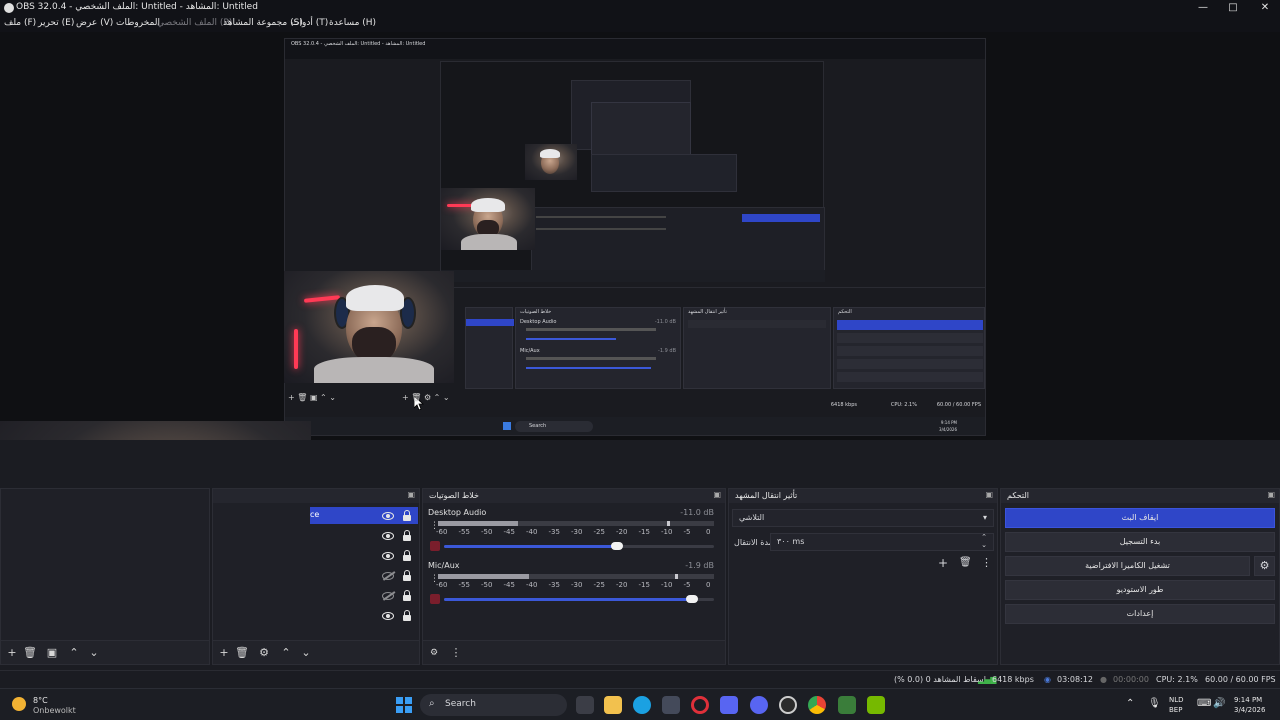  What do you see at coordinates (1233, 8) in the screenshot?
I see `maximize-button: □` at bounding box center [1233, 8].